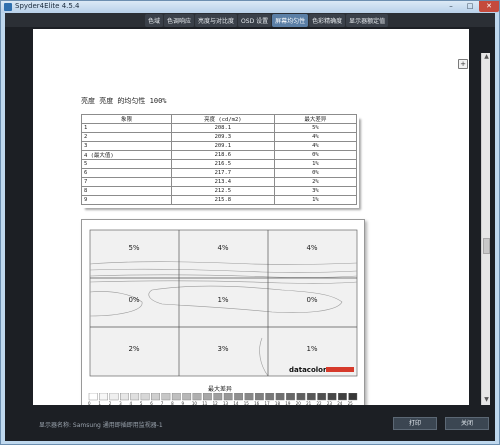 The height and width of the screenshot is (445, 500). I want to click on legend-number: 25, so click(350, 403).